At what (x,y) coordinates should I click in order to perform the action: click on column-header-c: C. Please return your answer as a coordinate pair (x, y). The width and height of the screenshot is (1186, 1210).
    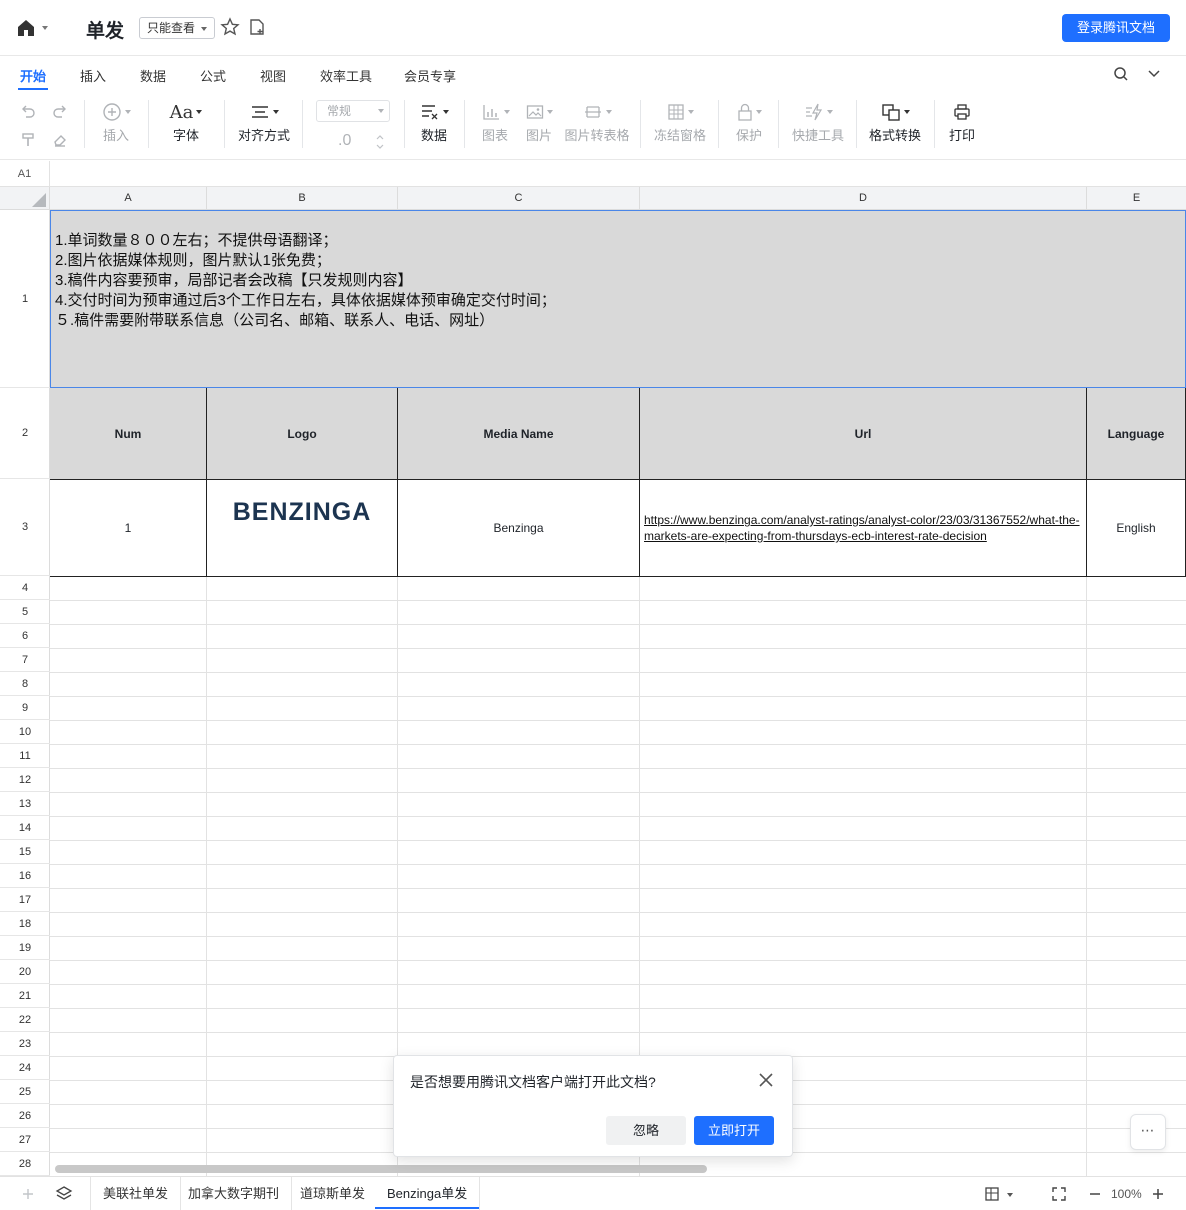
    Looking at the image, I should click on (519, 198).